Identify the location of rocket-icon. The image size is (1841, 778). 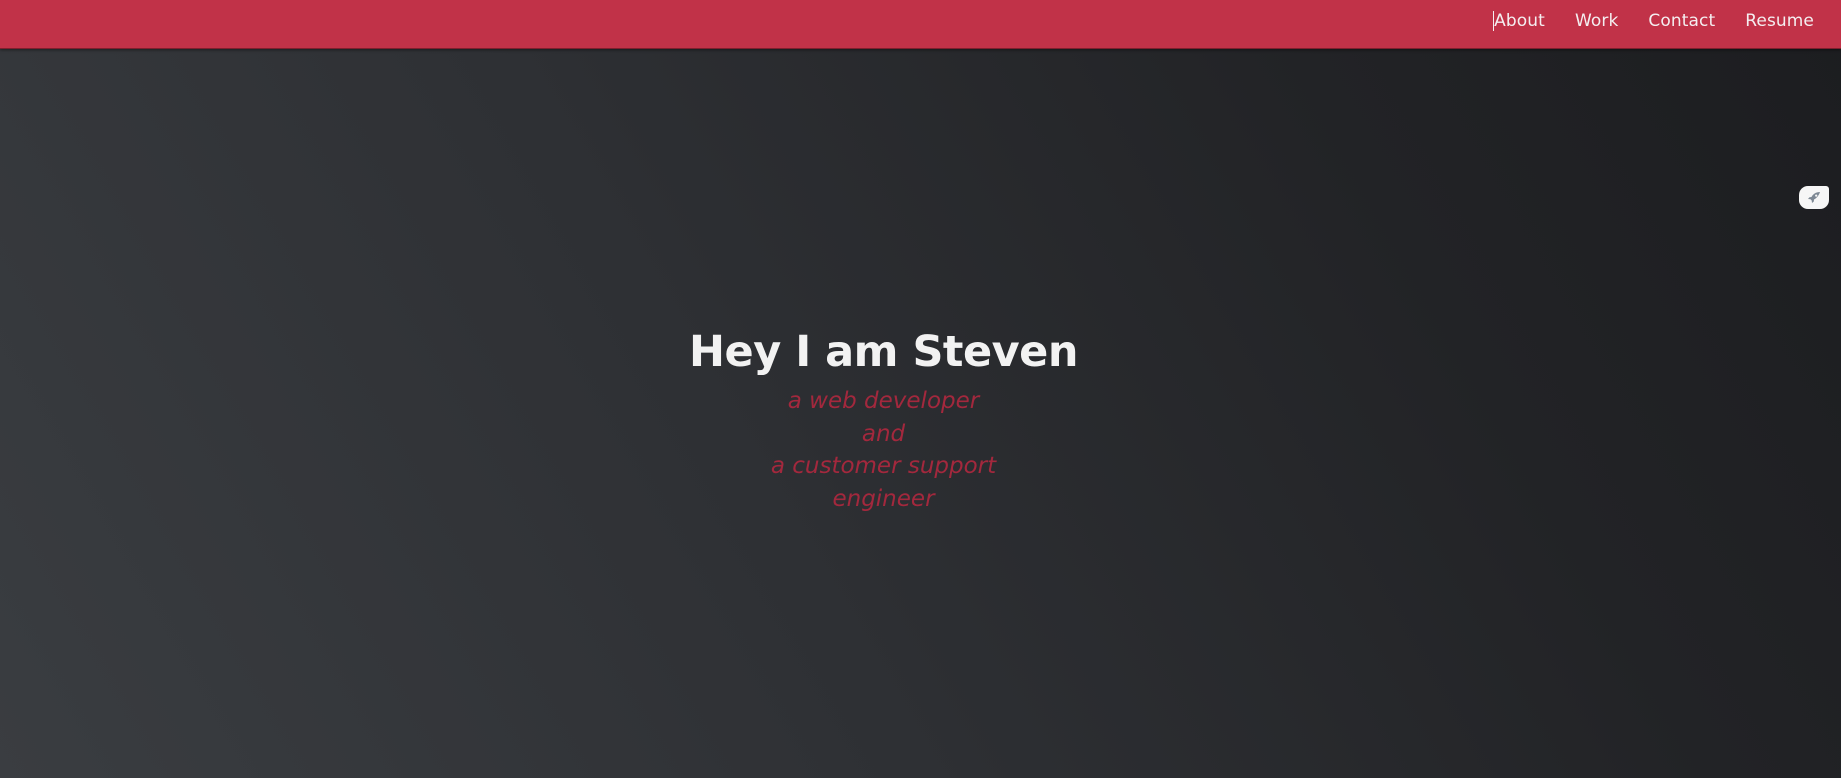
(1814, 197).